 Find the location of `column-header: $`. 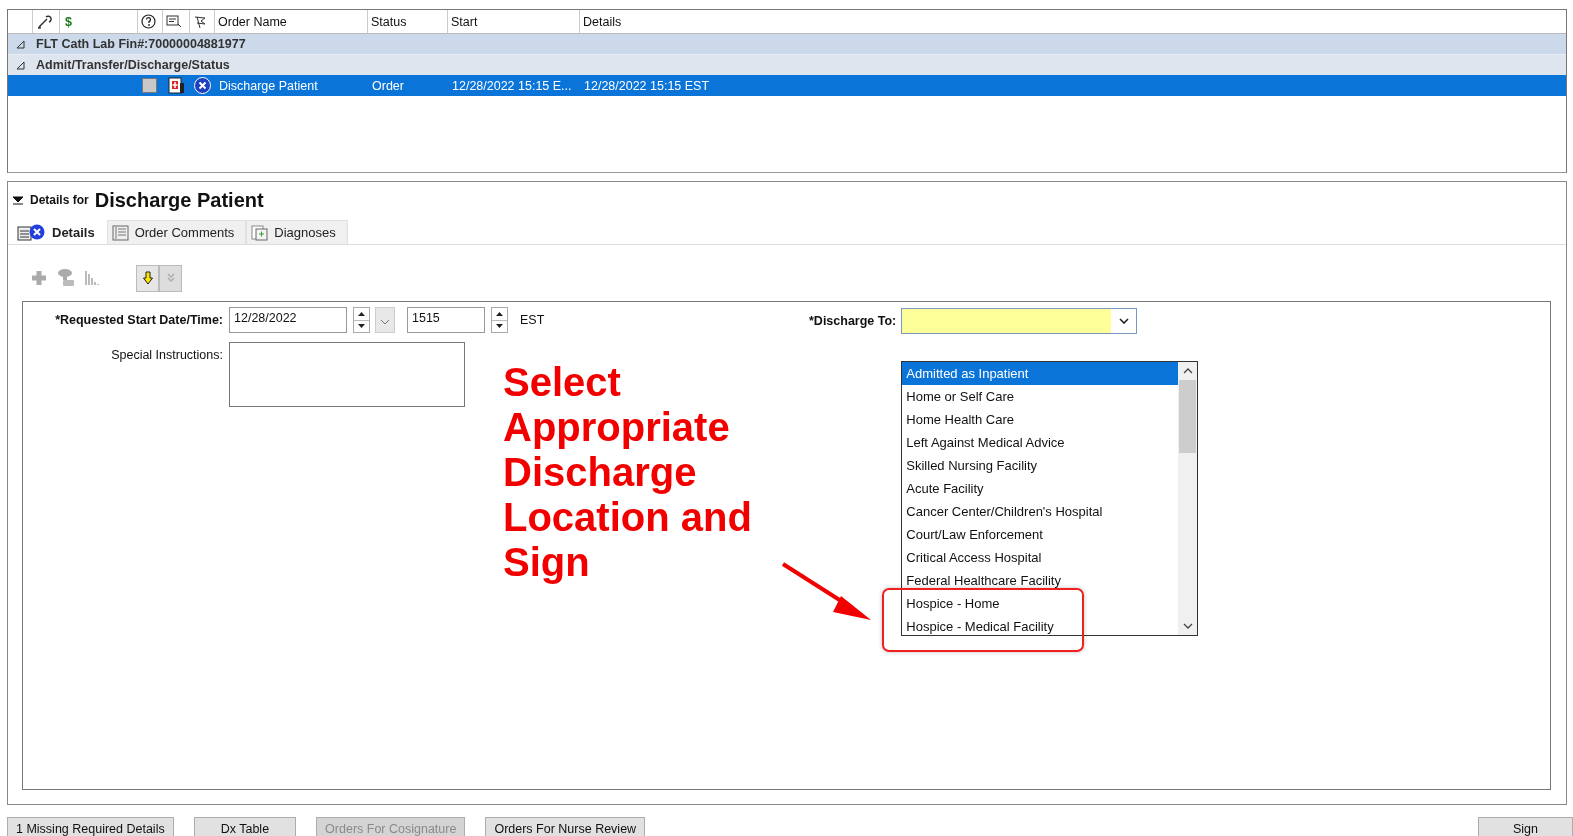

column-header: $ is located at coordinates (67, 21).